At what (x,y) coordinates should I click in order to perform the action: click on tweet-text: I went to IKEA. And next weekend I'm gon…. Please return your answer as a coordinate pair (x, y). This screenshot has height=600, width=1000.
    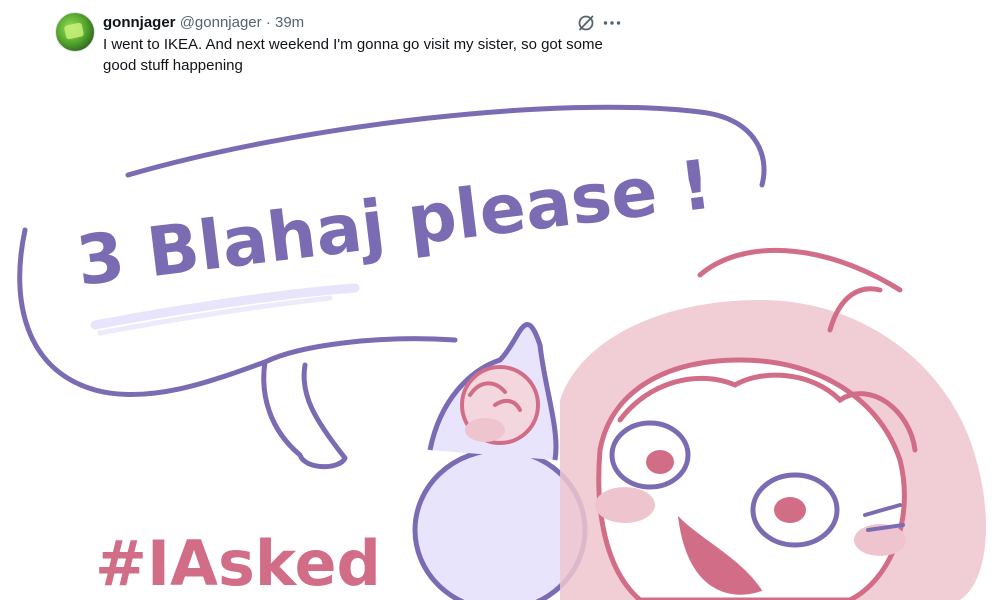
    Looking at the image, I should click on (373, 55).